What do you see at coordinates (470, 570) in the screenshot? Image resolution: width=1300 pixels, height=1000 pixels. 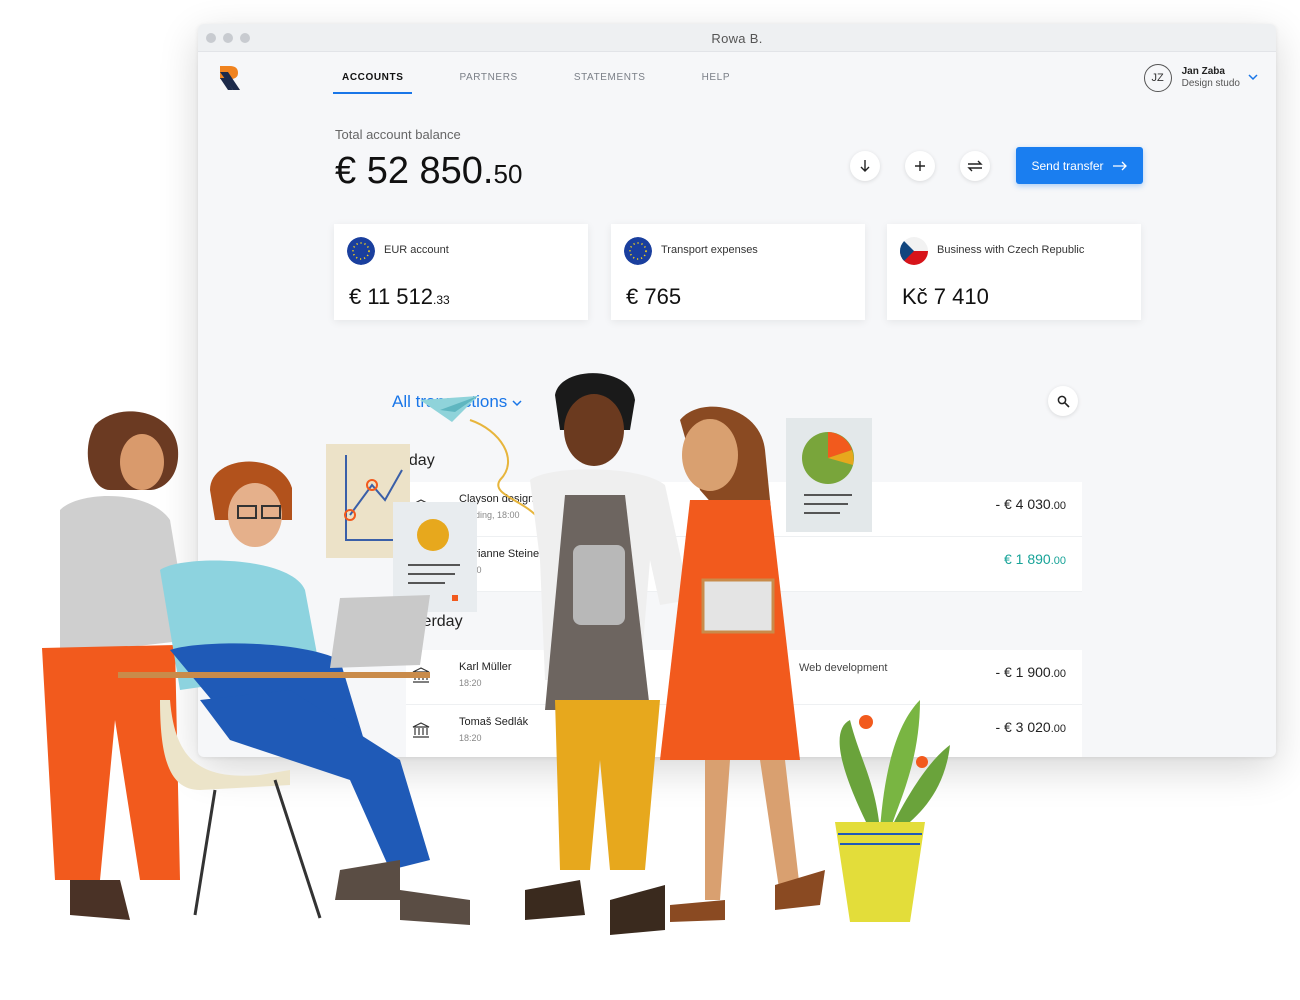 I see `transaction-time: 18:00` at bounding box center [470, 570].